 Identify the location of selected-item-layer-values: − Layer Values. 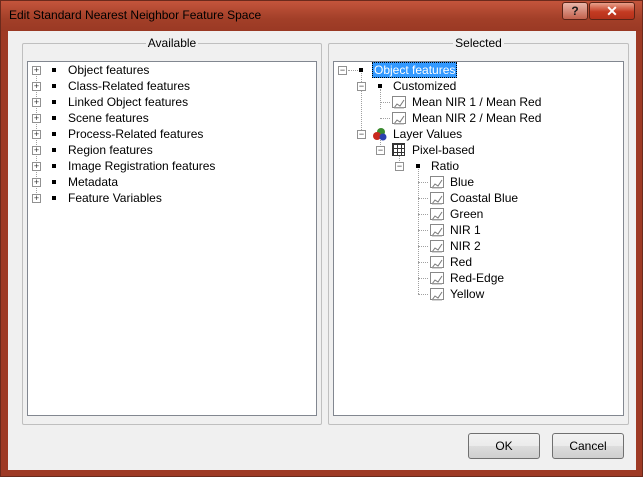
(464, 134).